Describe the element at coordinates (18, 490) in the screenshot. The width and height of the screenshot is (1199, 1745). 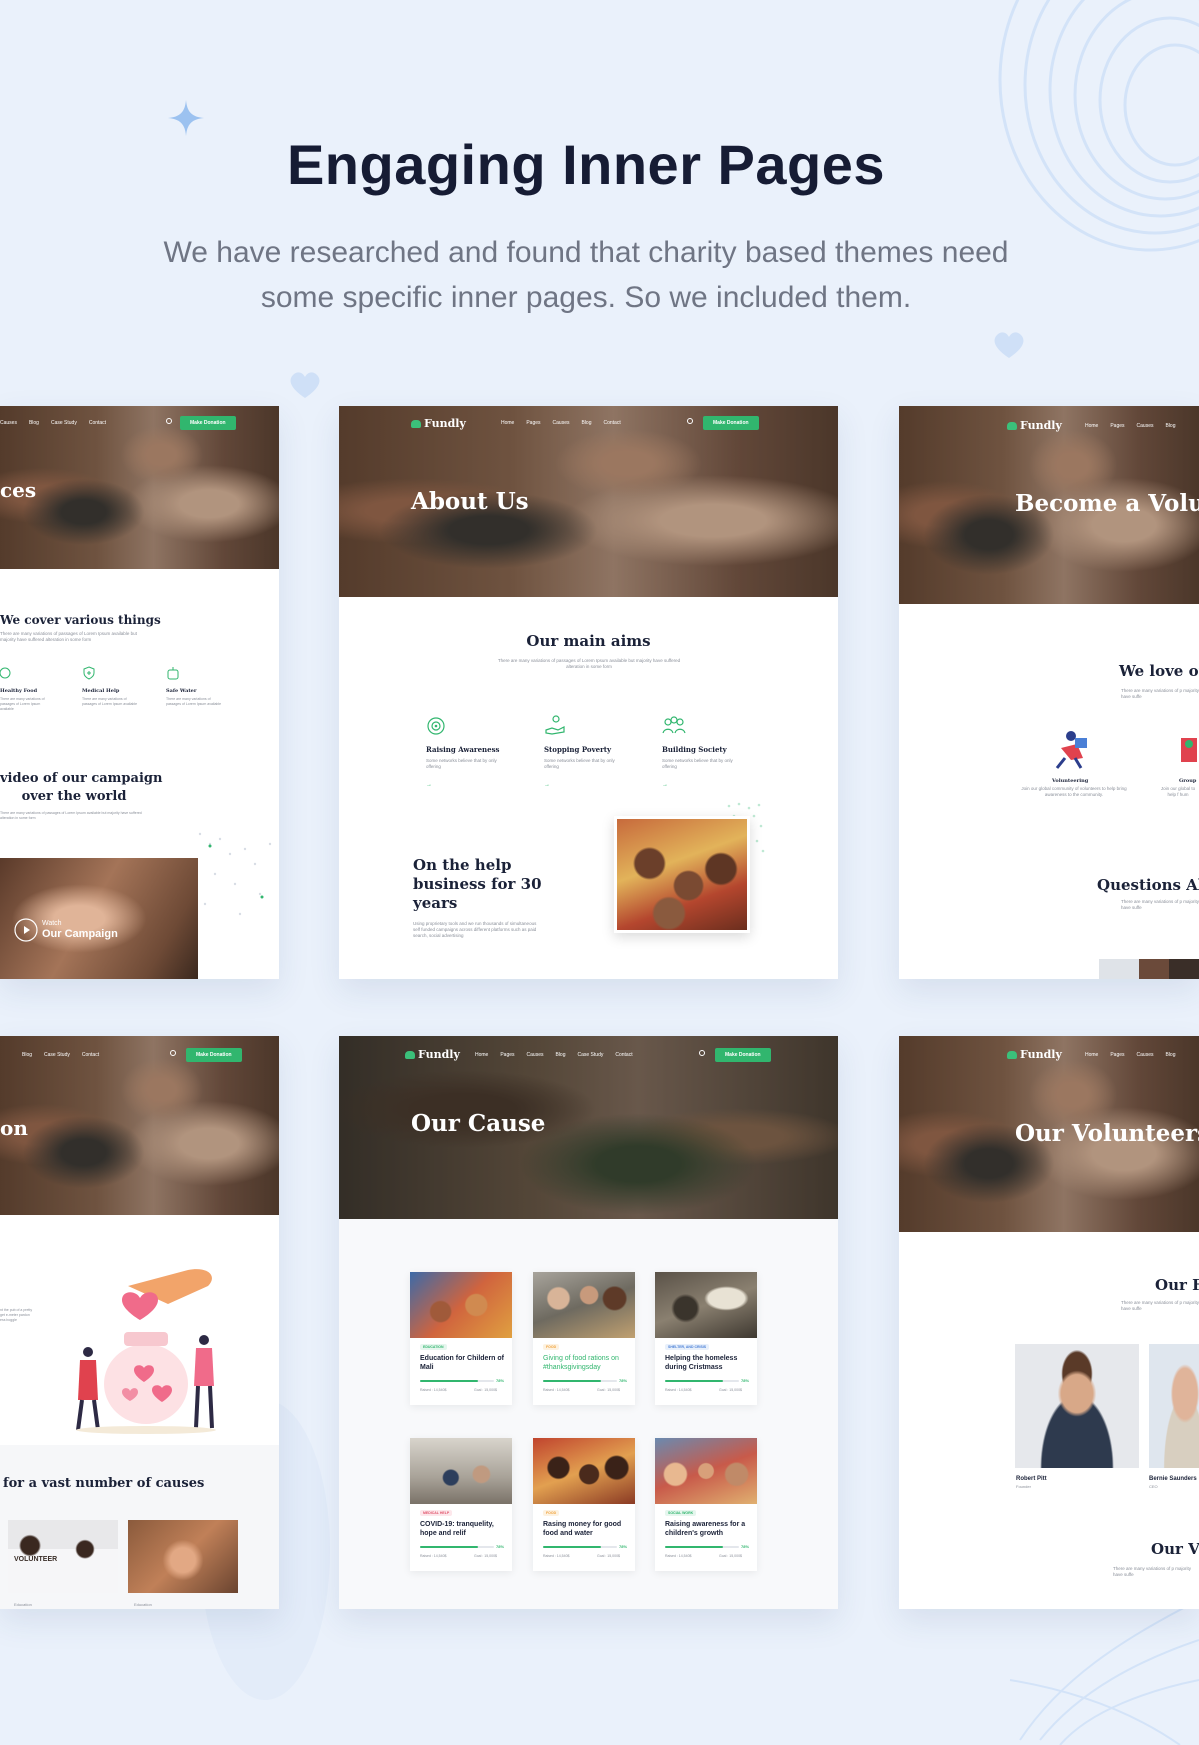
I see `hero-title: ces` at that location.